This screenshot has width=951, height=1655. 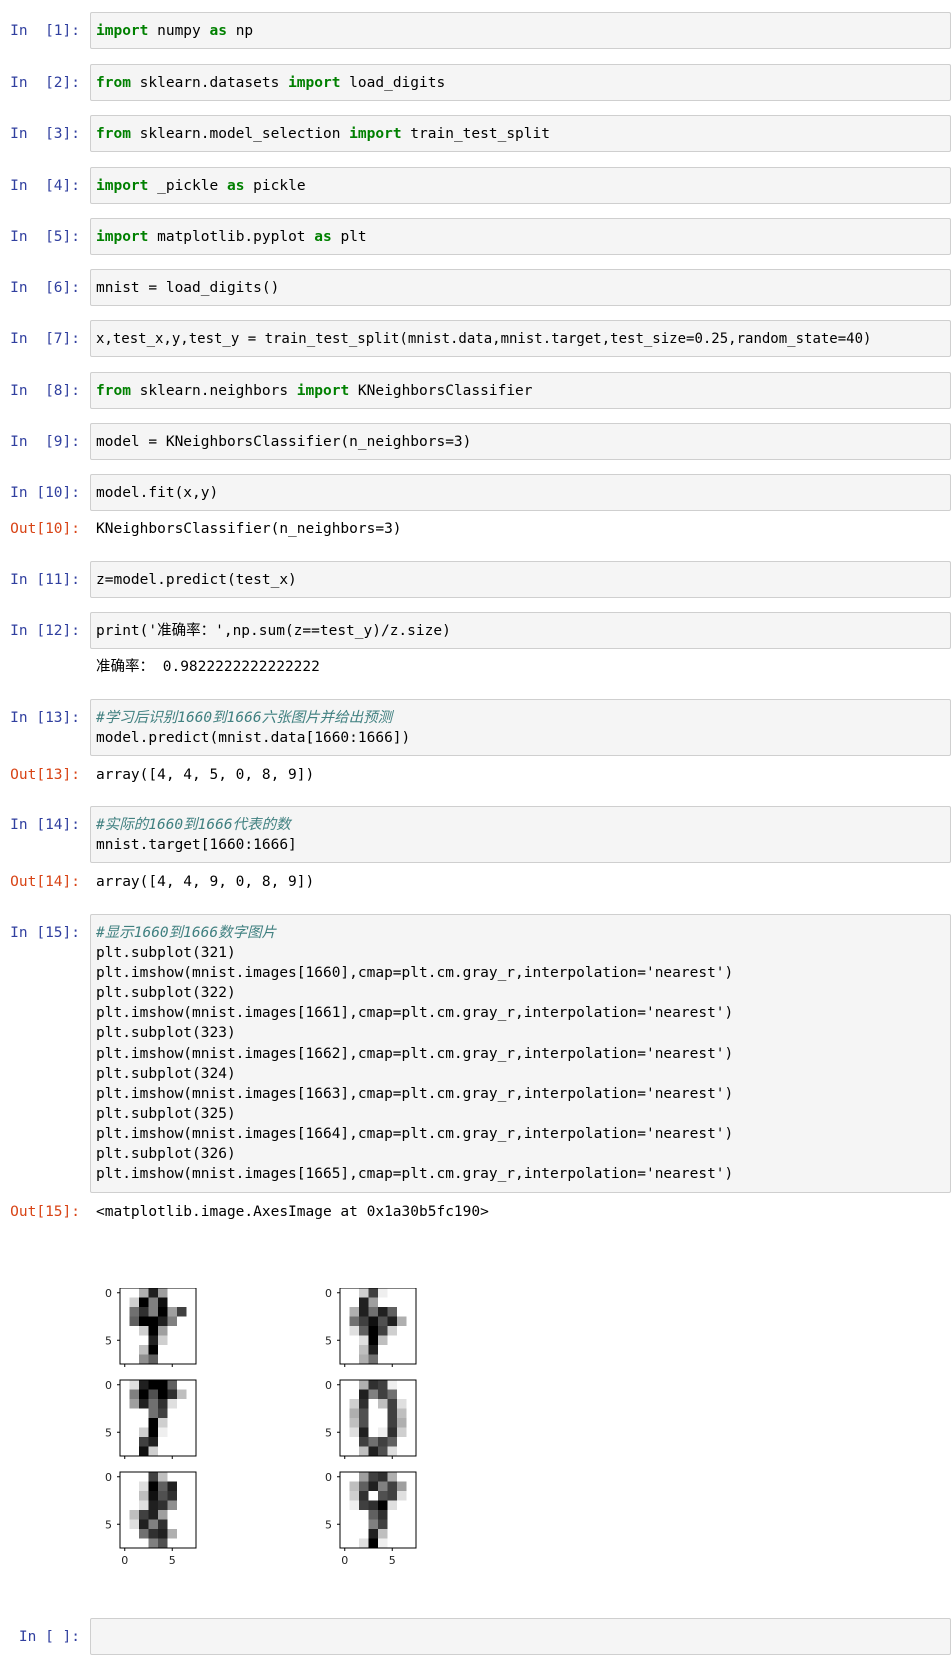 I want to click on cell-prompt-13: In [13]:, so click(x=45, y=718).